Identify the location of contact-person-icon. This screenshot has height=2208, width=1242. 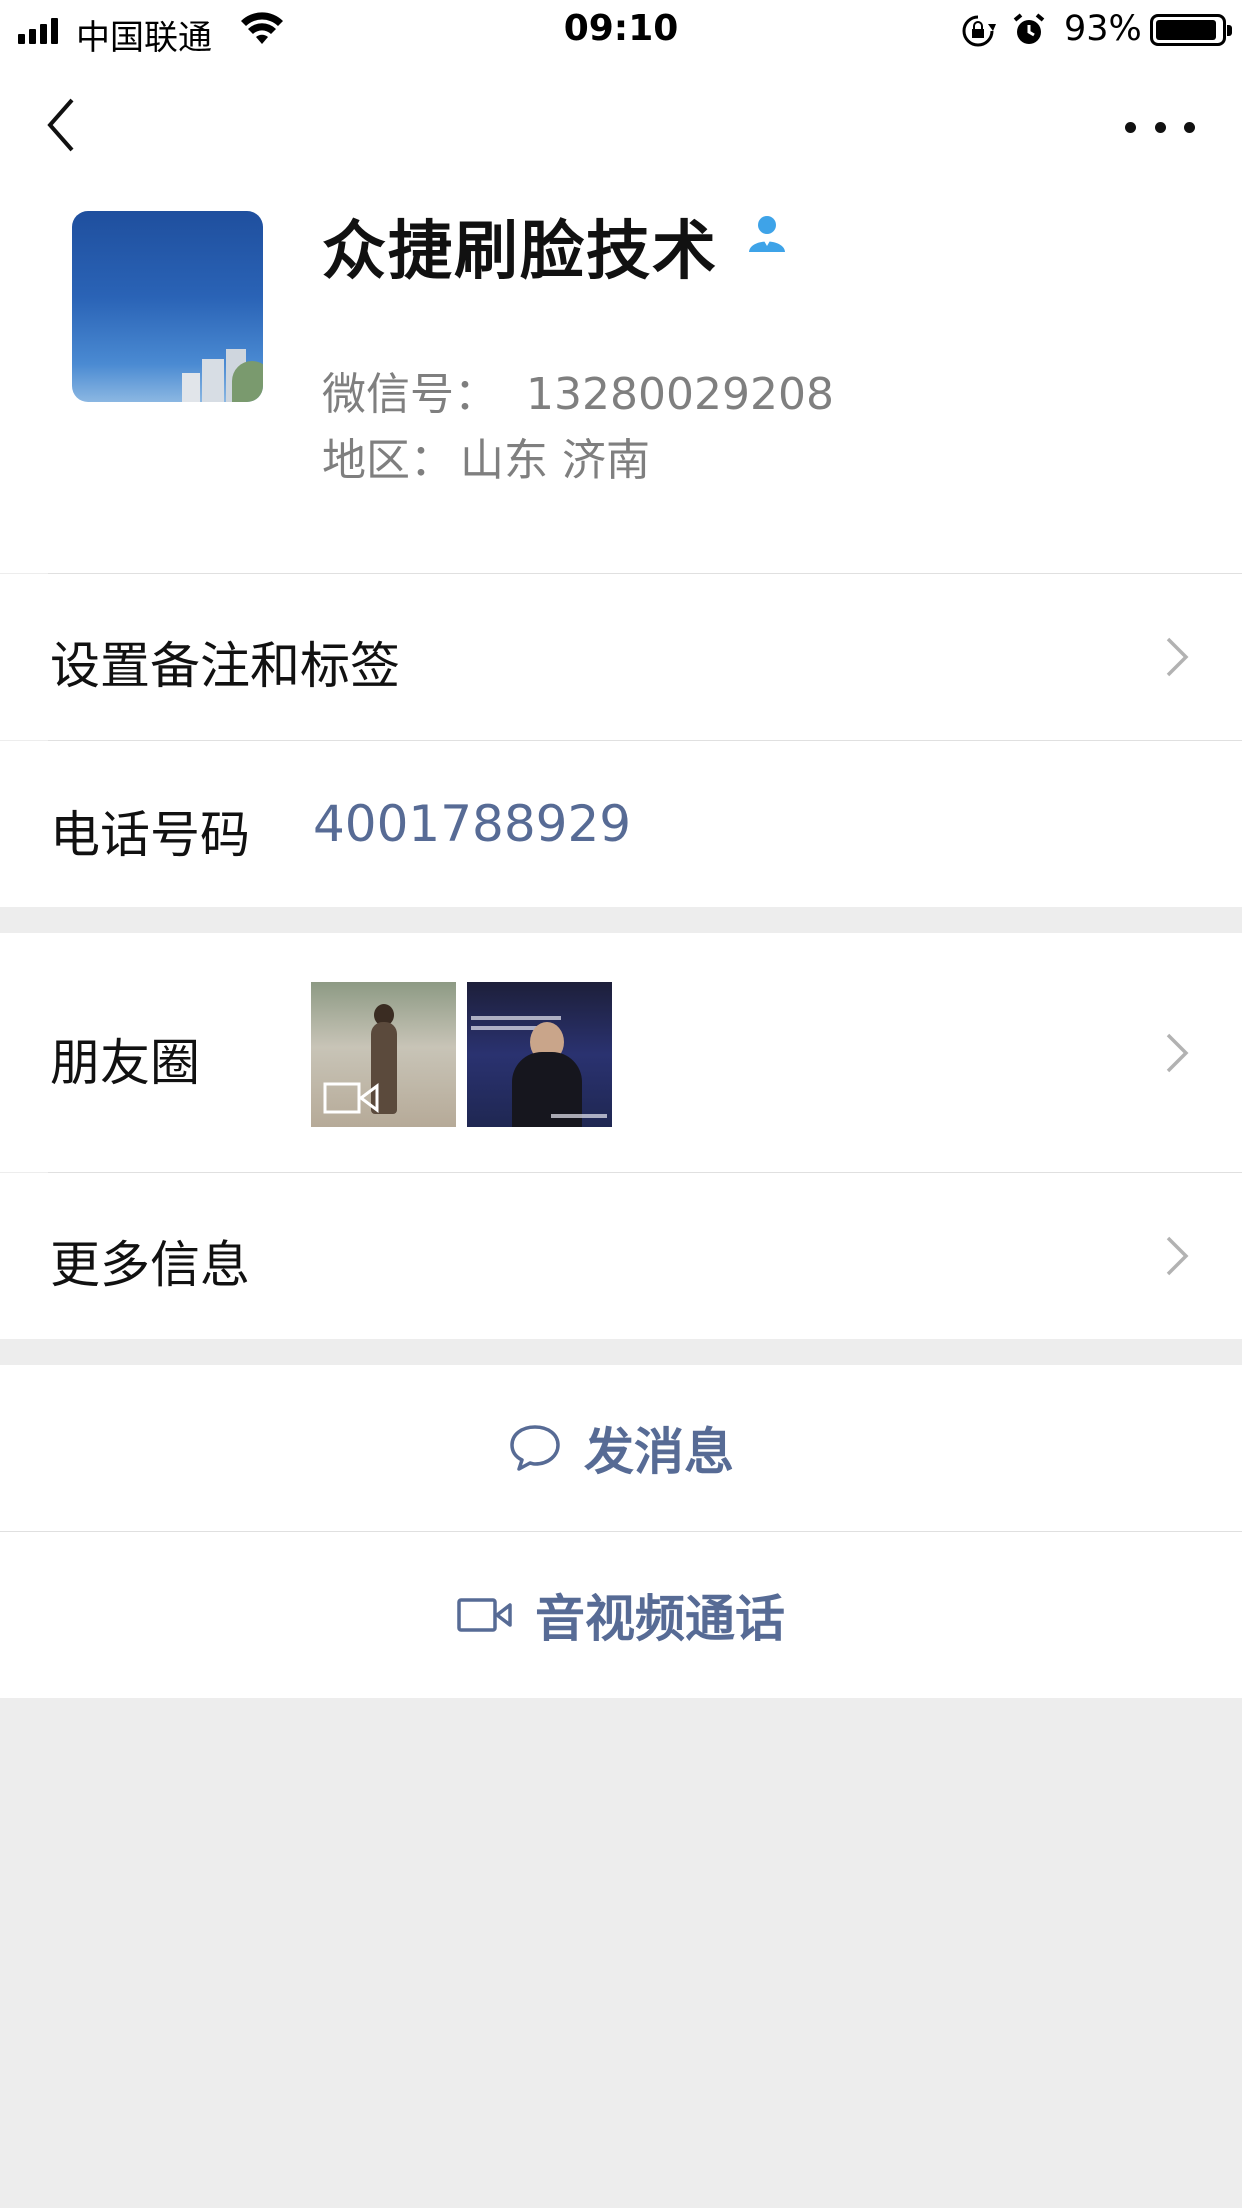
(767, 235).